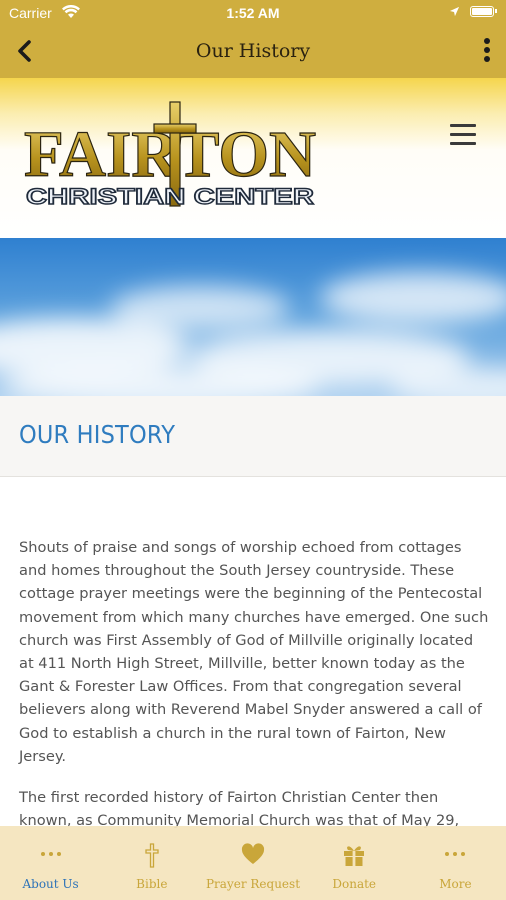 Image resolution: width=506 pixels, height=900 pixels. What do you see at coordinates (170, 154) in the screenshot?
I see `fairton-logo: FAIRTON CHRISTIAN CENTER` at bounding box center [170, 154].